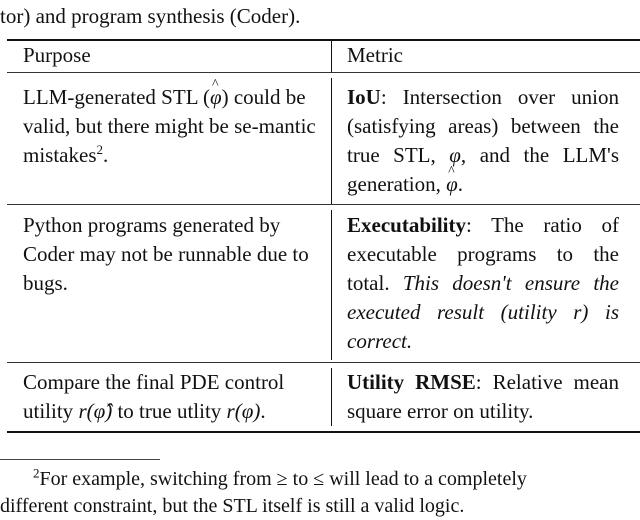 The image size is (640, 520). What do you see at coordinates (411, 382) in the screenshot?
I see `metric-name: Utility RMSE` at bounding box center [411, 382].